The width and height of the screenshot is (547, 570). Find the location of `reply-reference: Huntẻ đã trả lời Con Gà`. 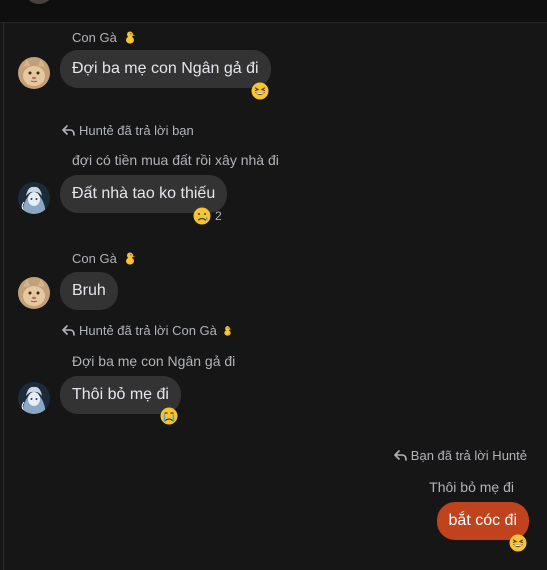

reply-reference: Huntẻ đã trả lời Con Gà is located at coordinates (148, 330).